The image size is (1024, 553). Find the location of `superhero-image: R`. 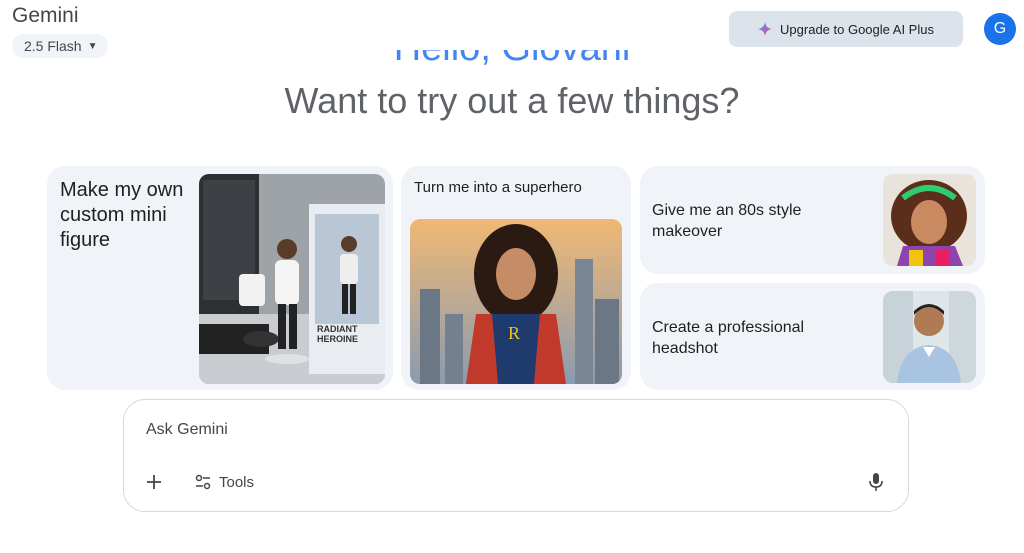

superhero-image: R is located at coordinates (516, 301).